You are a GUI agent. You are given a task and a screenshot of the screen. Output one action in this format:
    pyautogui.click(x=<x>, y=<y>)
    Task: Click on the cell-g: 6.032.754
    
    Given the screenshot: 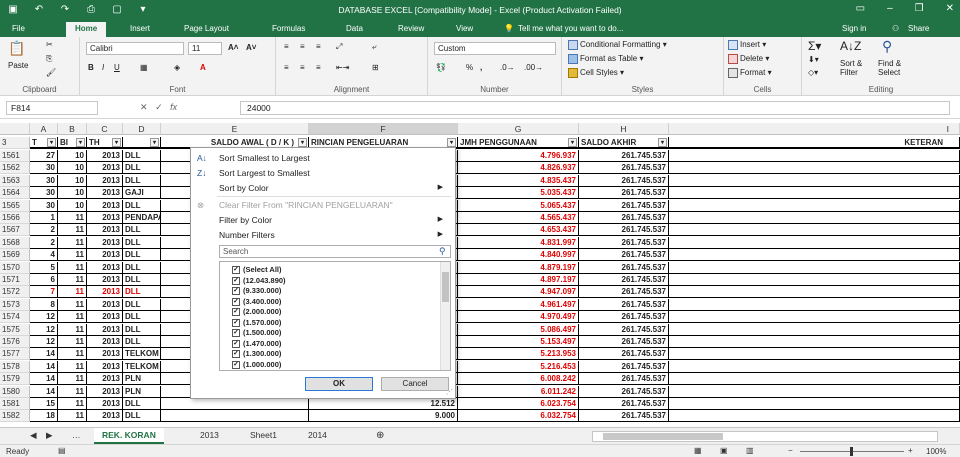 What is the action you would take?
    pyautogui.click(x=518, y=416)
    